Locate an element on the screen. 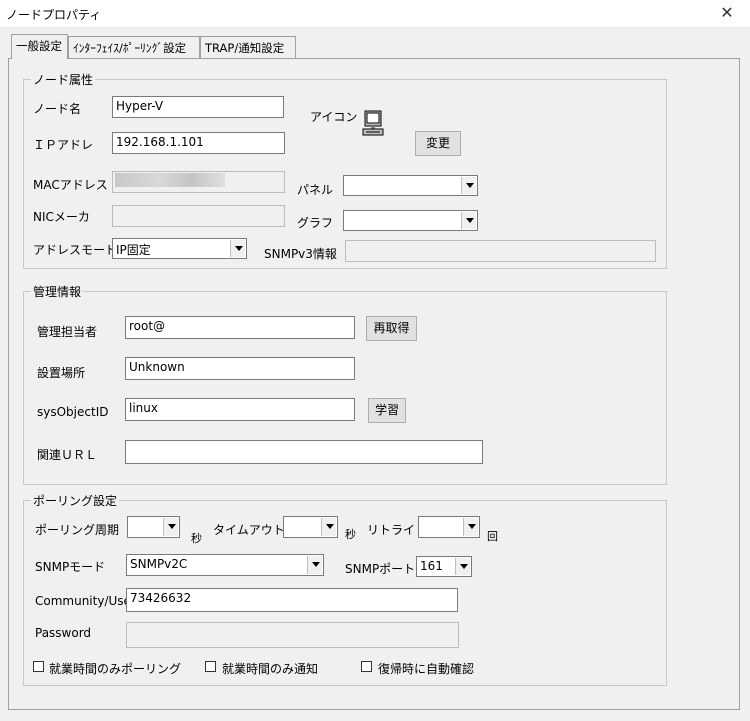 The height and width of the screenshot is (721, 750). related-url-label: 関連ＵＲＬ is located at coordinates (67, 455).